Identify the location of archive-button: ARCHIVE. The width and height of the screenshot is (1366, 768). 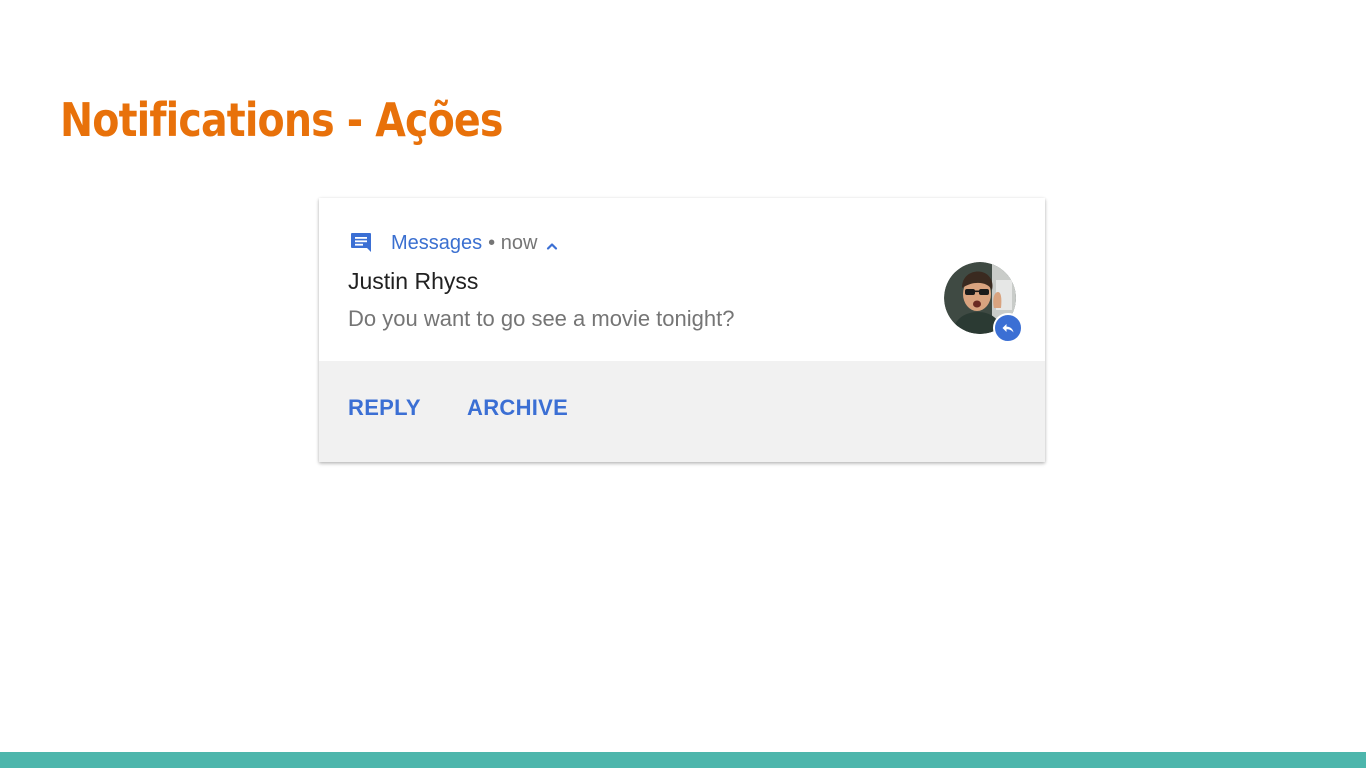
(517, 408).